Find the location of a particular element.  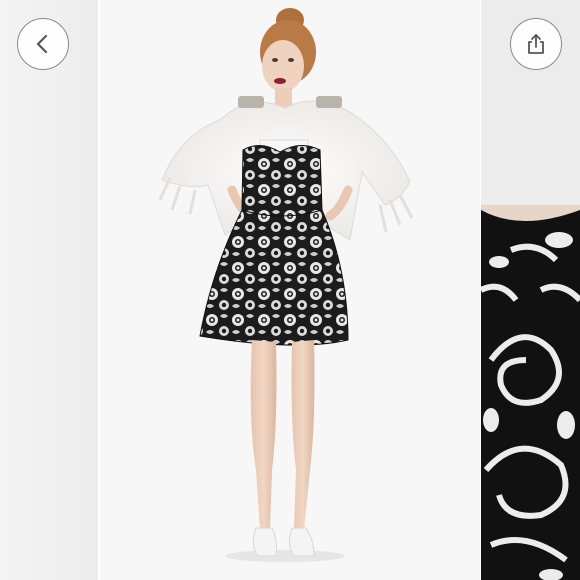

share-button is located at coordinates (536, 44).